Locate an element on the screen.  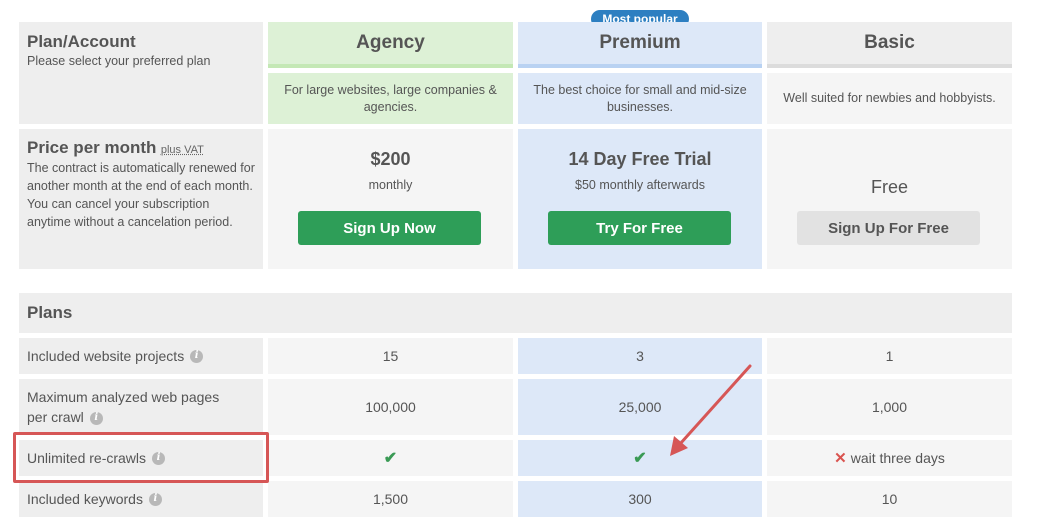
agency-keywords: 1,500 is located at coordinates (390, 499).